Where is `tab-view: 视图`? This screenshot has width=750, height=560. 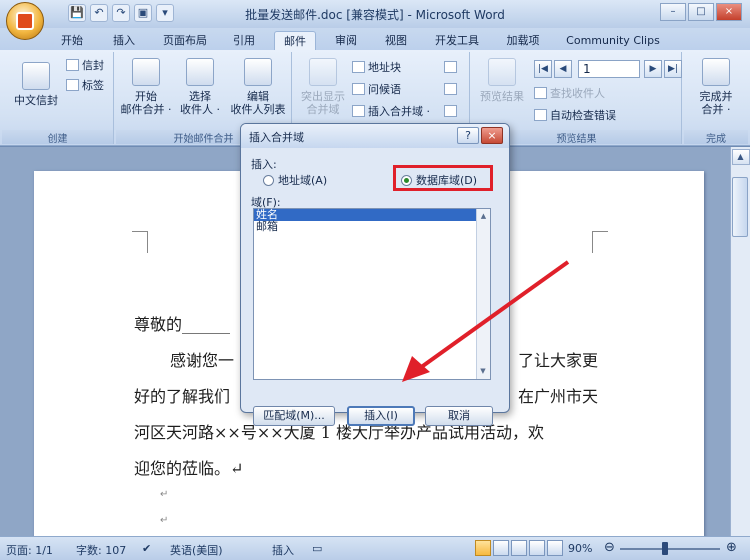
tab-view: 视图 is located at coordinates (396, 40).